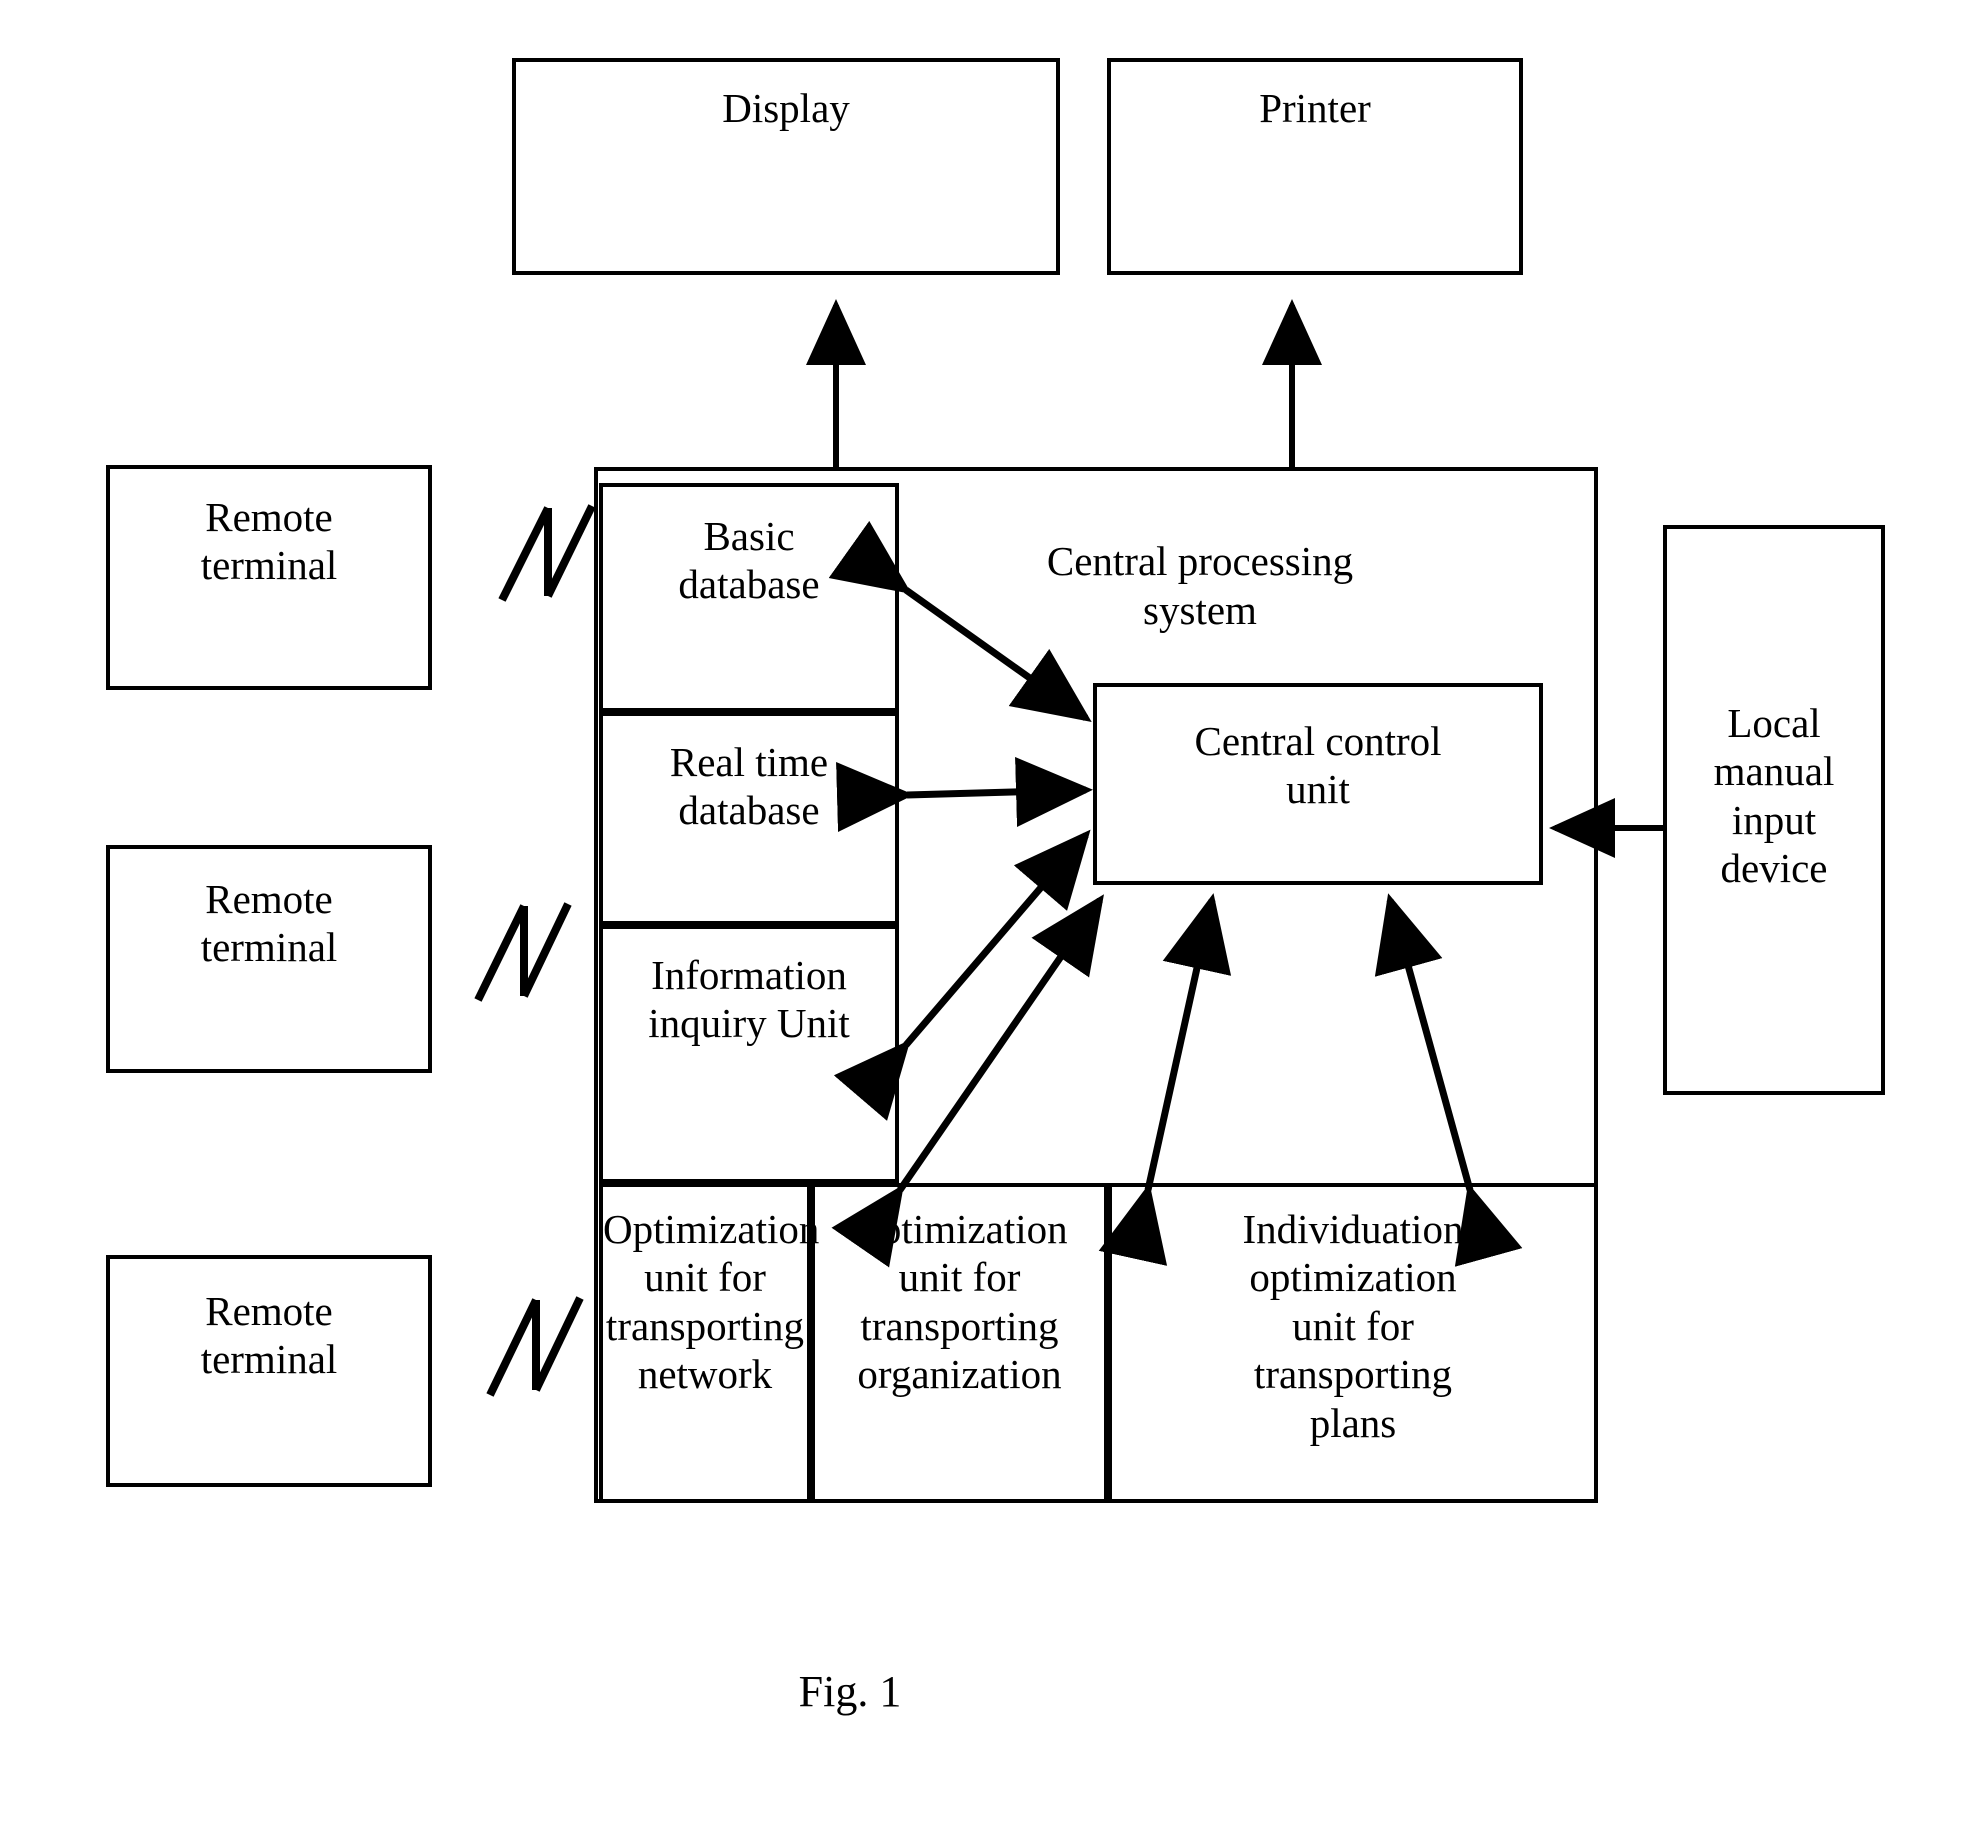 The image size is (1966, 1840). Describe the element at coordinates (1318, 765) in the screenshot. I see `central-control-unit-label: Central control unit` at that location.